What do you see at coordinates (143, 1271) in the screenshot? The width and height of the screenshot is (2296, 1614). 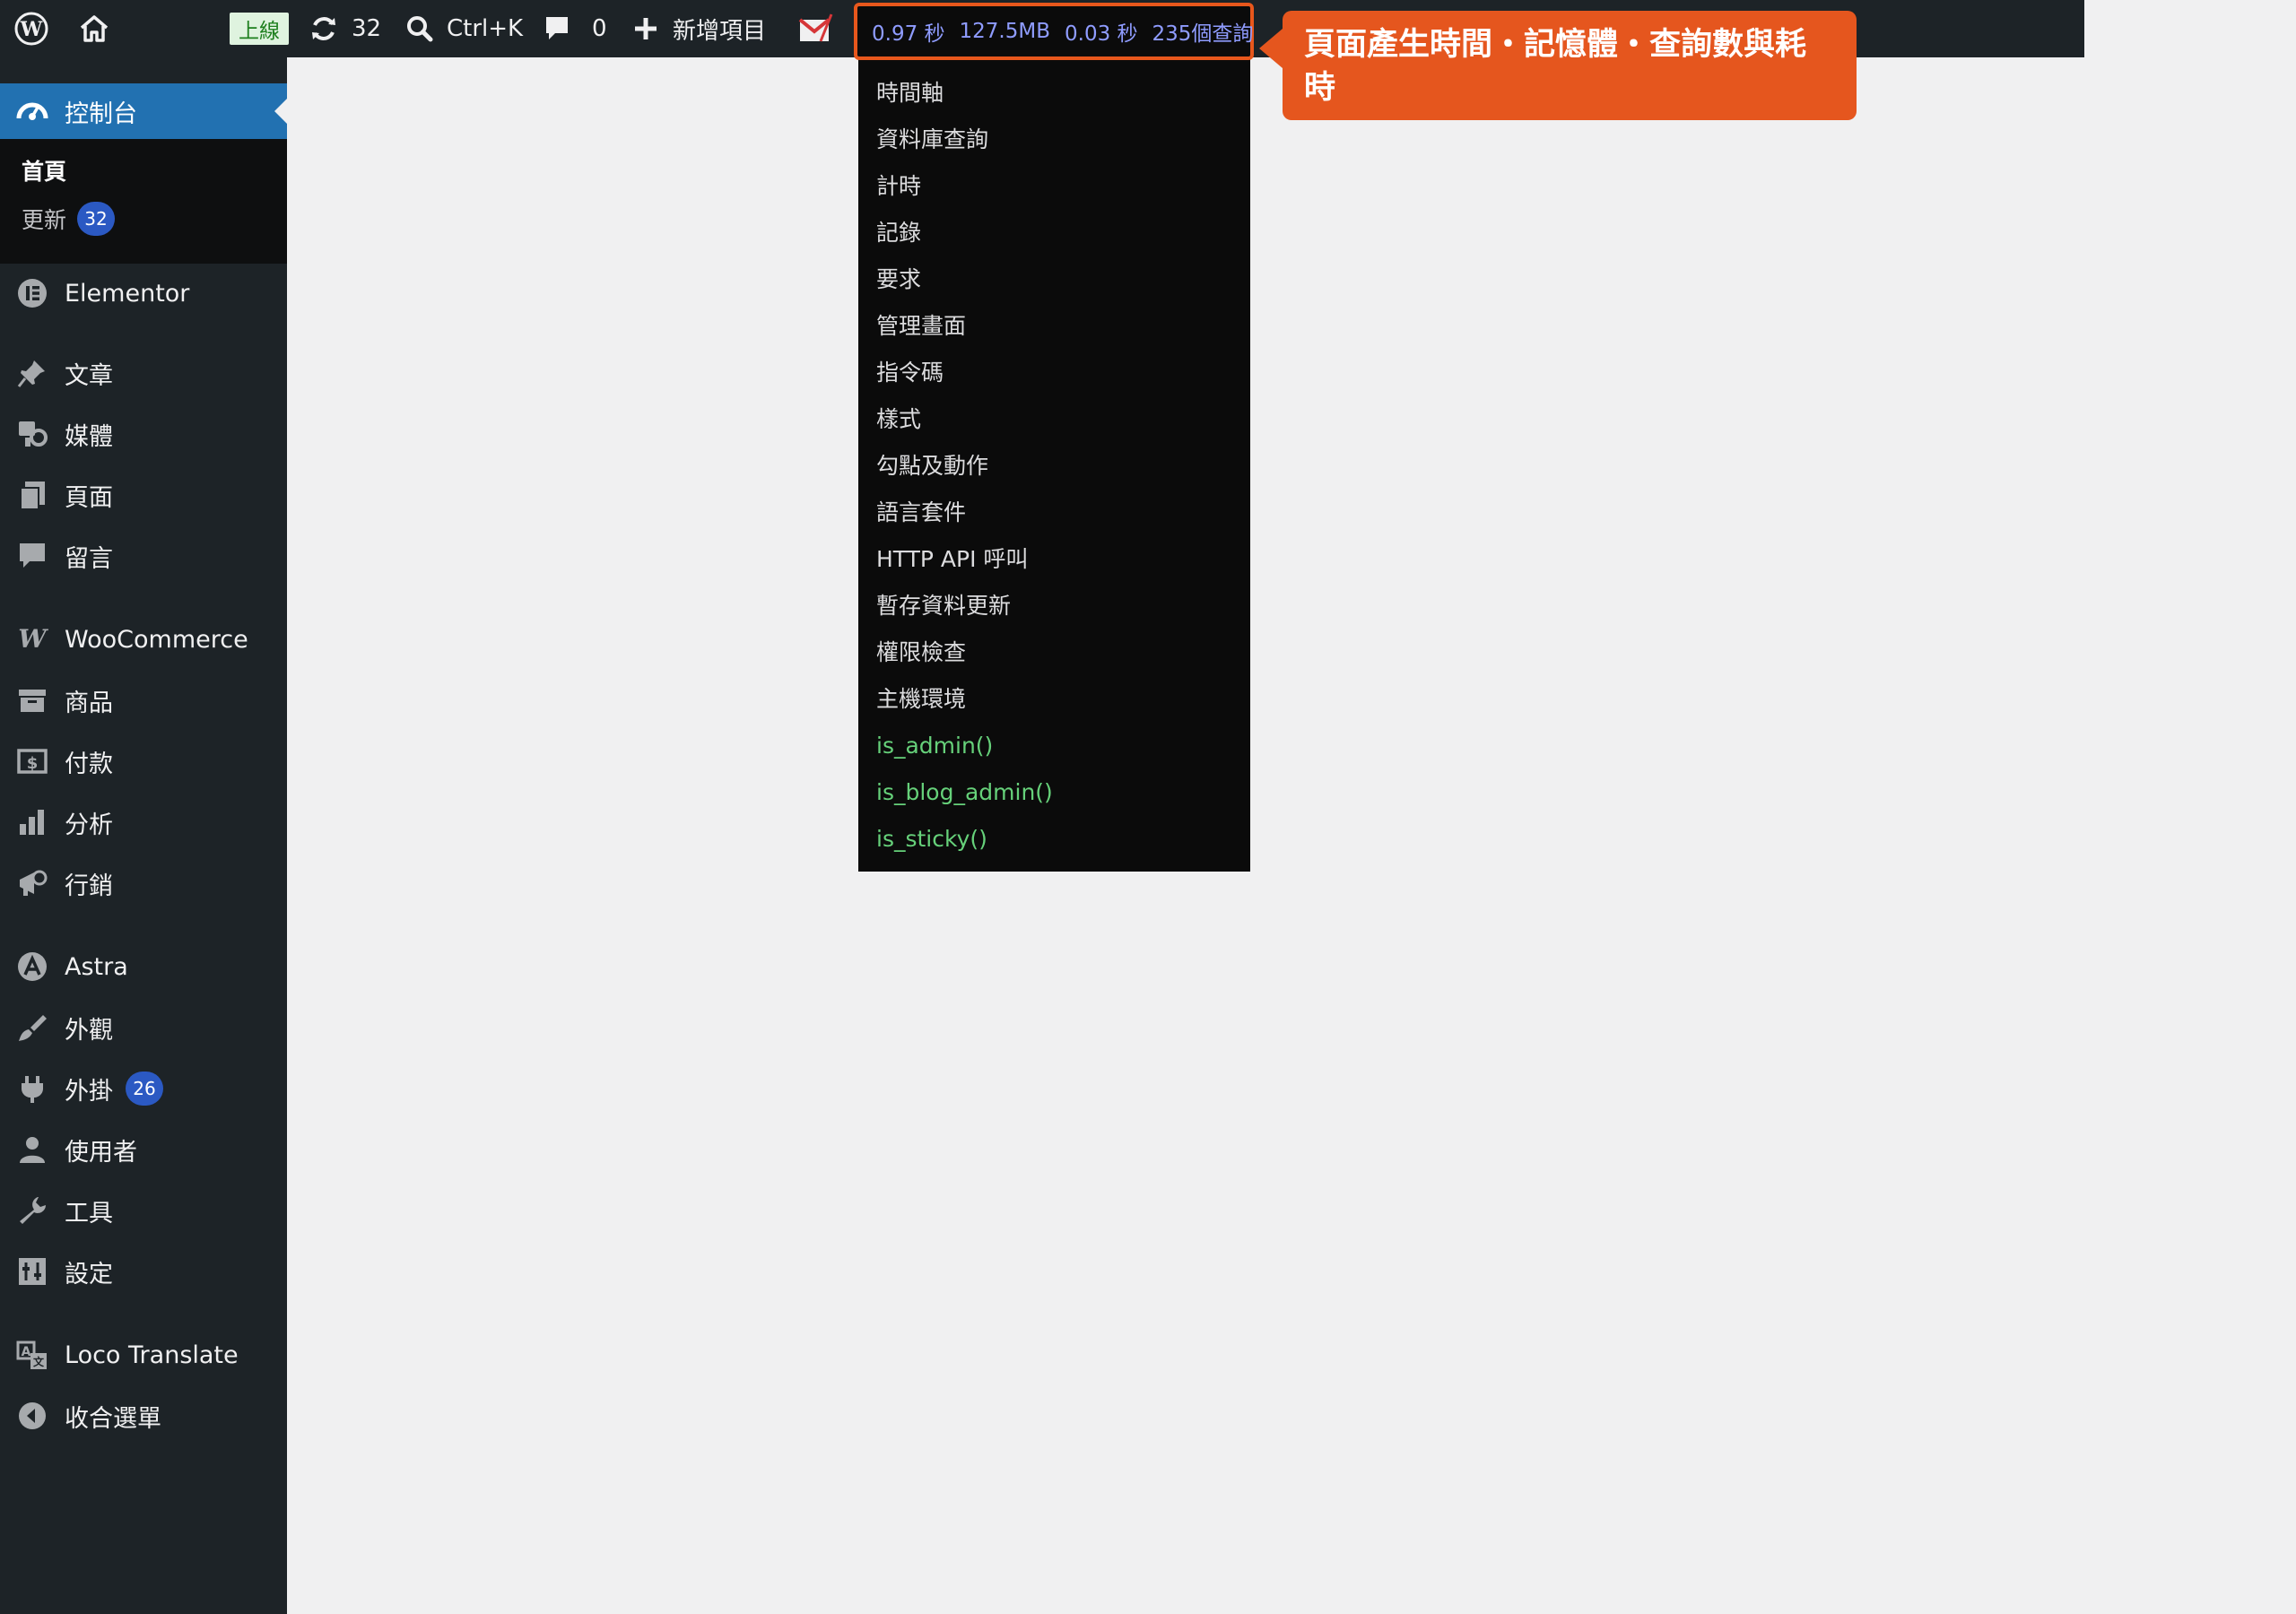 I see `menu-item-item-15: 設定` at bounding box center [143, 1271].